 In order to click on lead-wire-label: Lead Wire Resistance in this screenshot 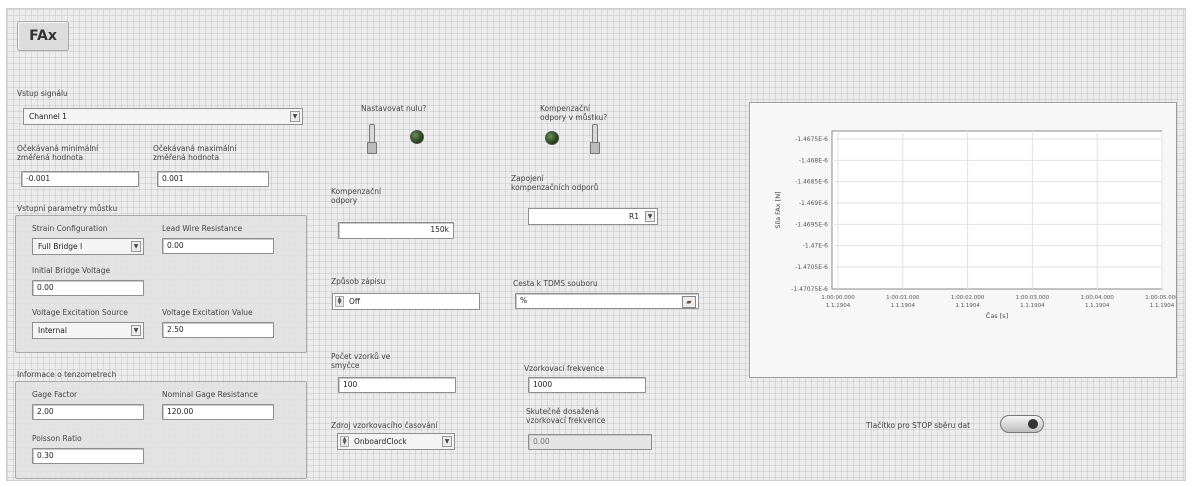, I will do `click(202, 228)`.